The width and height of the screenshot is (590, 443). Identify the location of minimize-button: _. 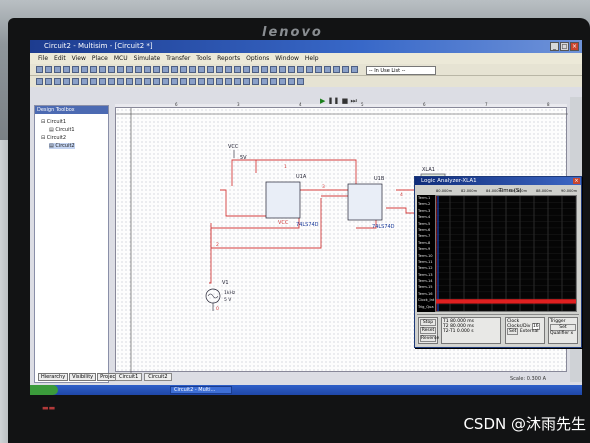
(554, 46).